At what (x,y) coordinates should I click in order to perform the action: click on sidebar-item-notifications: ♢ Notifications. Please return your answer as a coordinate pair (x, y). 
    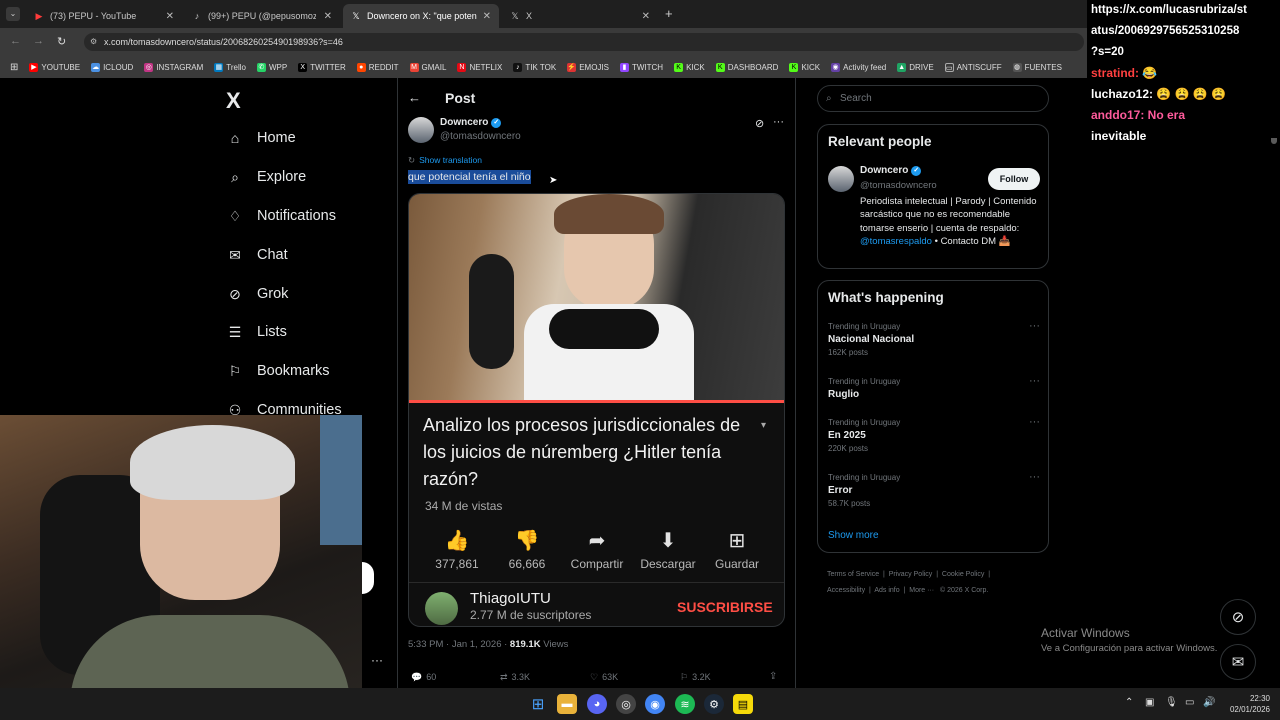
    Looking at the image, I should click on (281, 216).